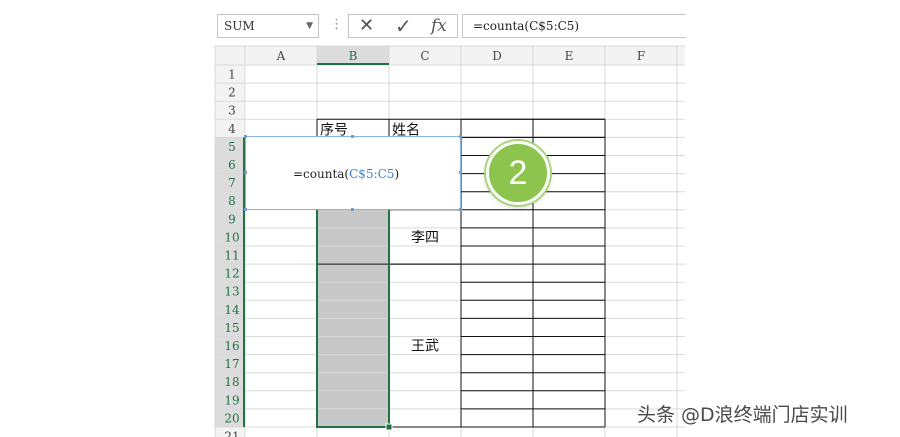 This screenshot has height=437, width=900. Describe the element at coordinates (569, 56) in the screenshot. I see `column-header-e: E` at that location.